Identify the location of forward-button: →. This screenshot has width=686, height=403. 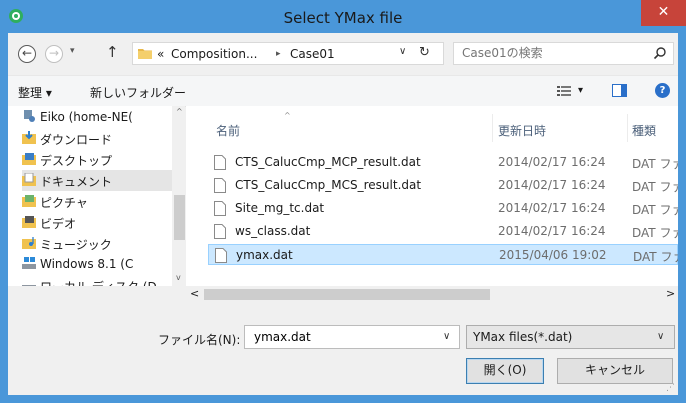
(54, 54).